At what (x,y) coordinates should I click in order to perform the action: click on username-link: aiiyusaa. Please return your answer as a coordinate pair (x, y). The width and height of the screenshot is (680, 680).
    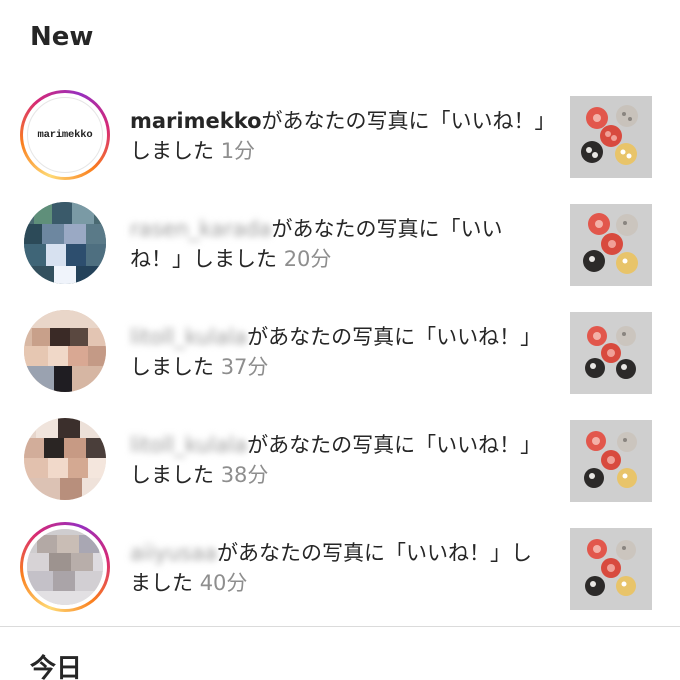
    Looking at the image, I should click on (173, 553).